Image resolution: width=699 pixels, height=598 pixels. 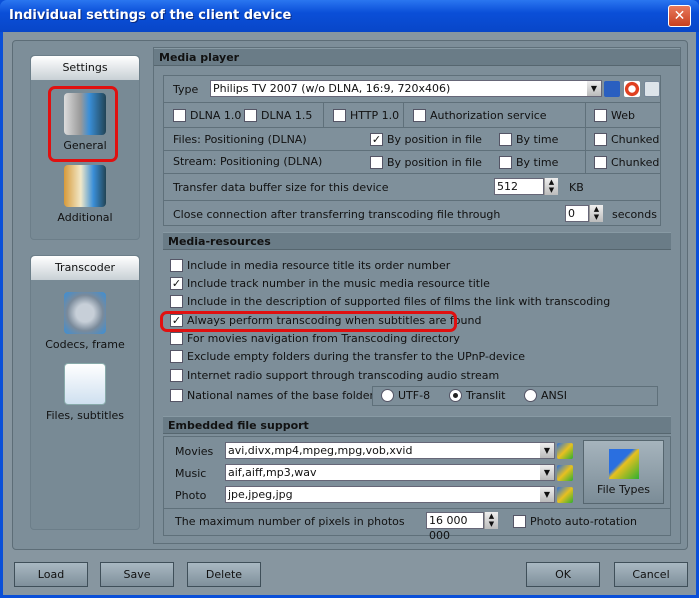 What do you see at coordinates (635, 139) in the screenshot?
I see `checkbox-label: Chunked` at bounding box center [635, 139].